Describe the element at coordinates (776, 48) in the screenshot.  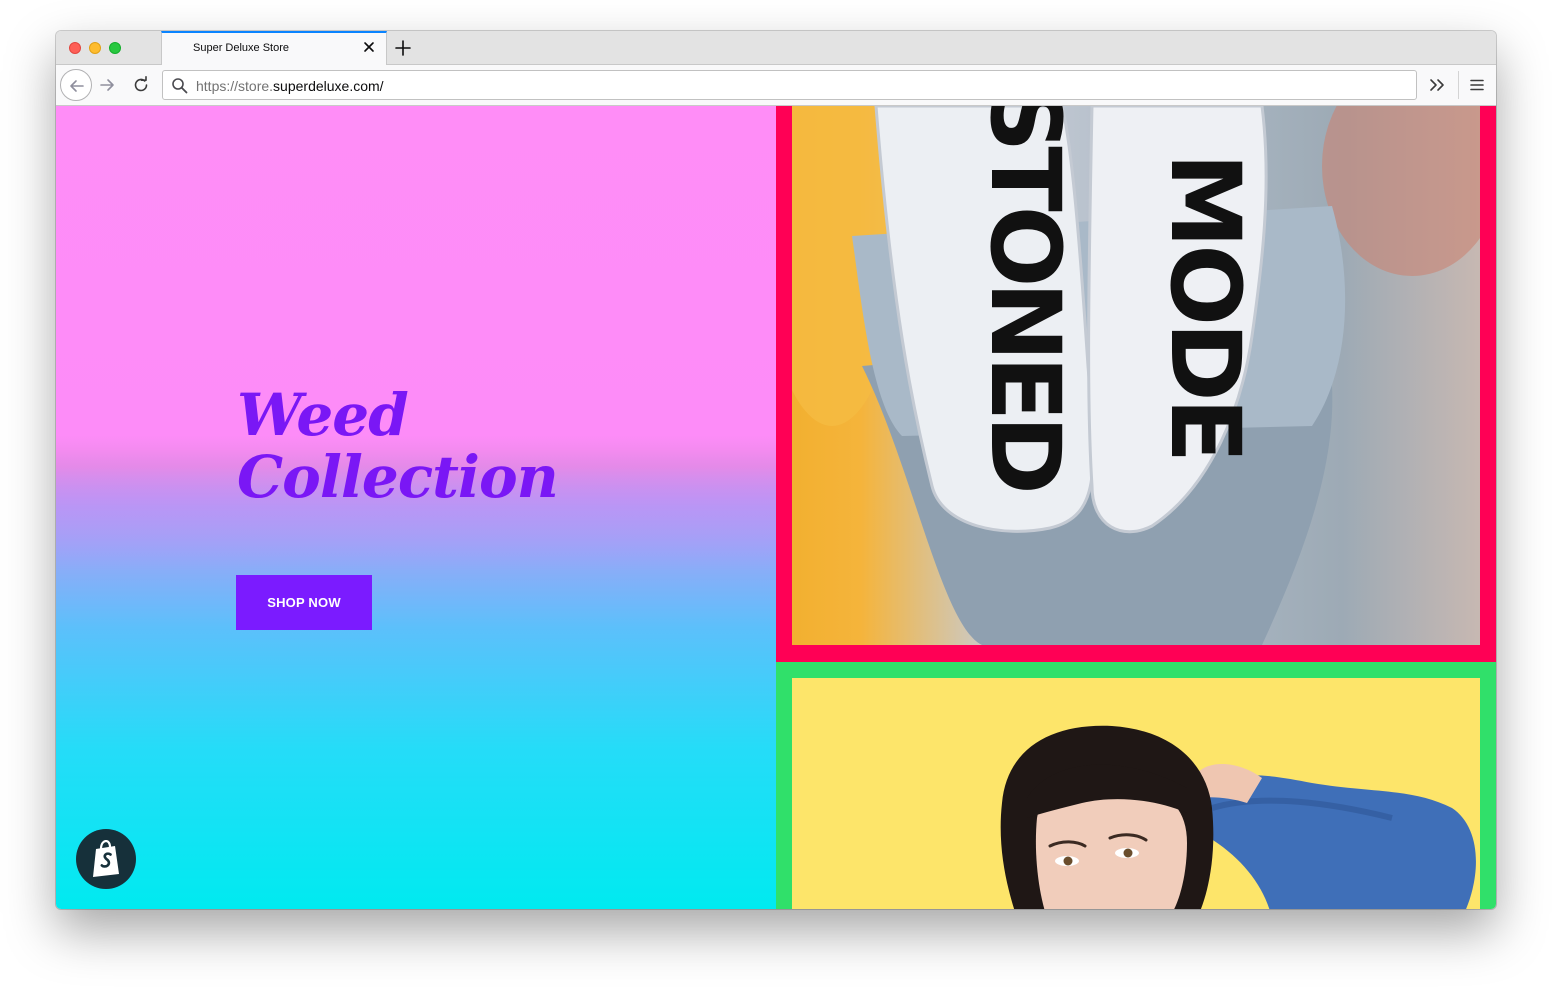
I see `tab-strip: Super Deluxe Store` at that location.